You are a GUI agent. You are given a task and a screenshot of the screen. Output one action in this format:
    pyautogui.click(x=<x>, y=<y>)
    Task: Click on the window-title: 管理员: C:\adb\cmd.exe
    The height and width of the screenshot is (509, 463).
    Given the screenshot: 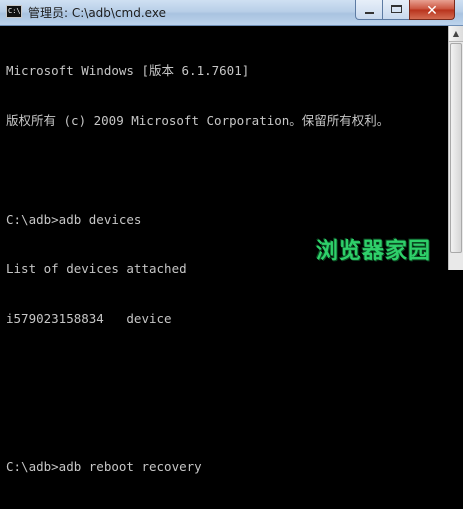 What is the action you would take?
    pyautogui.click(x=97, y=13)
    